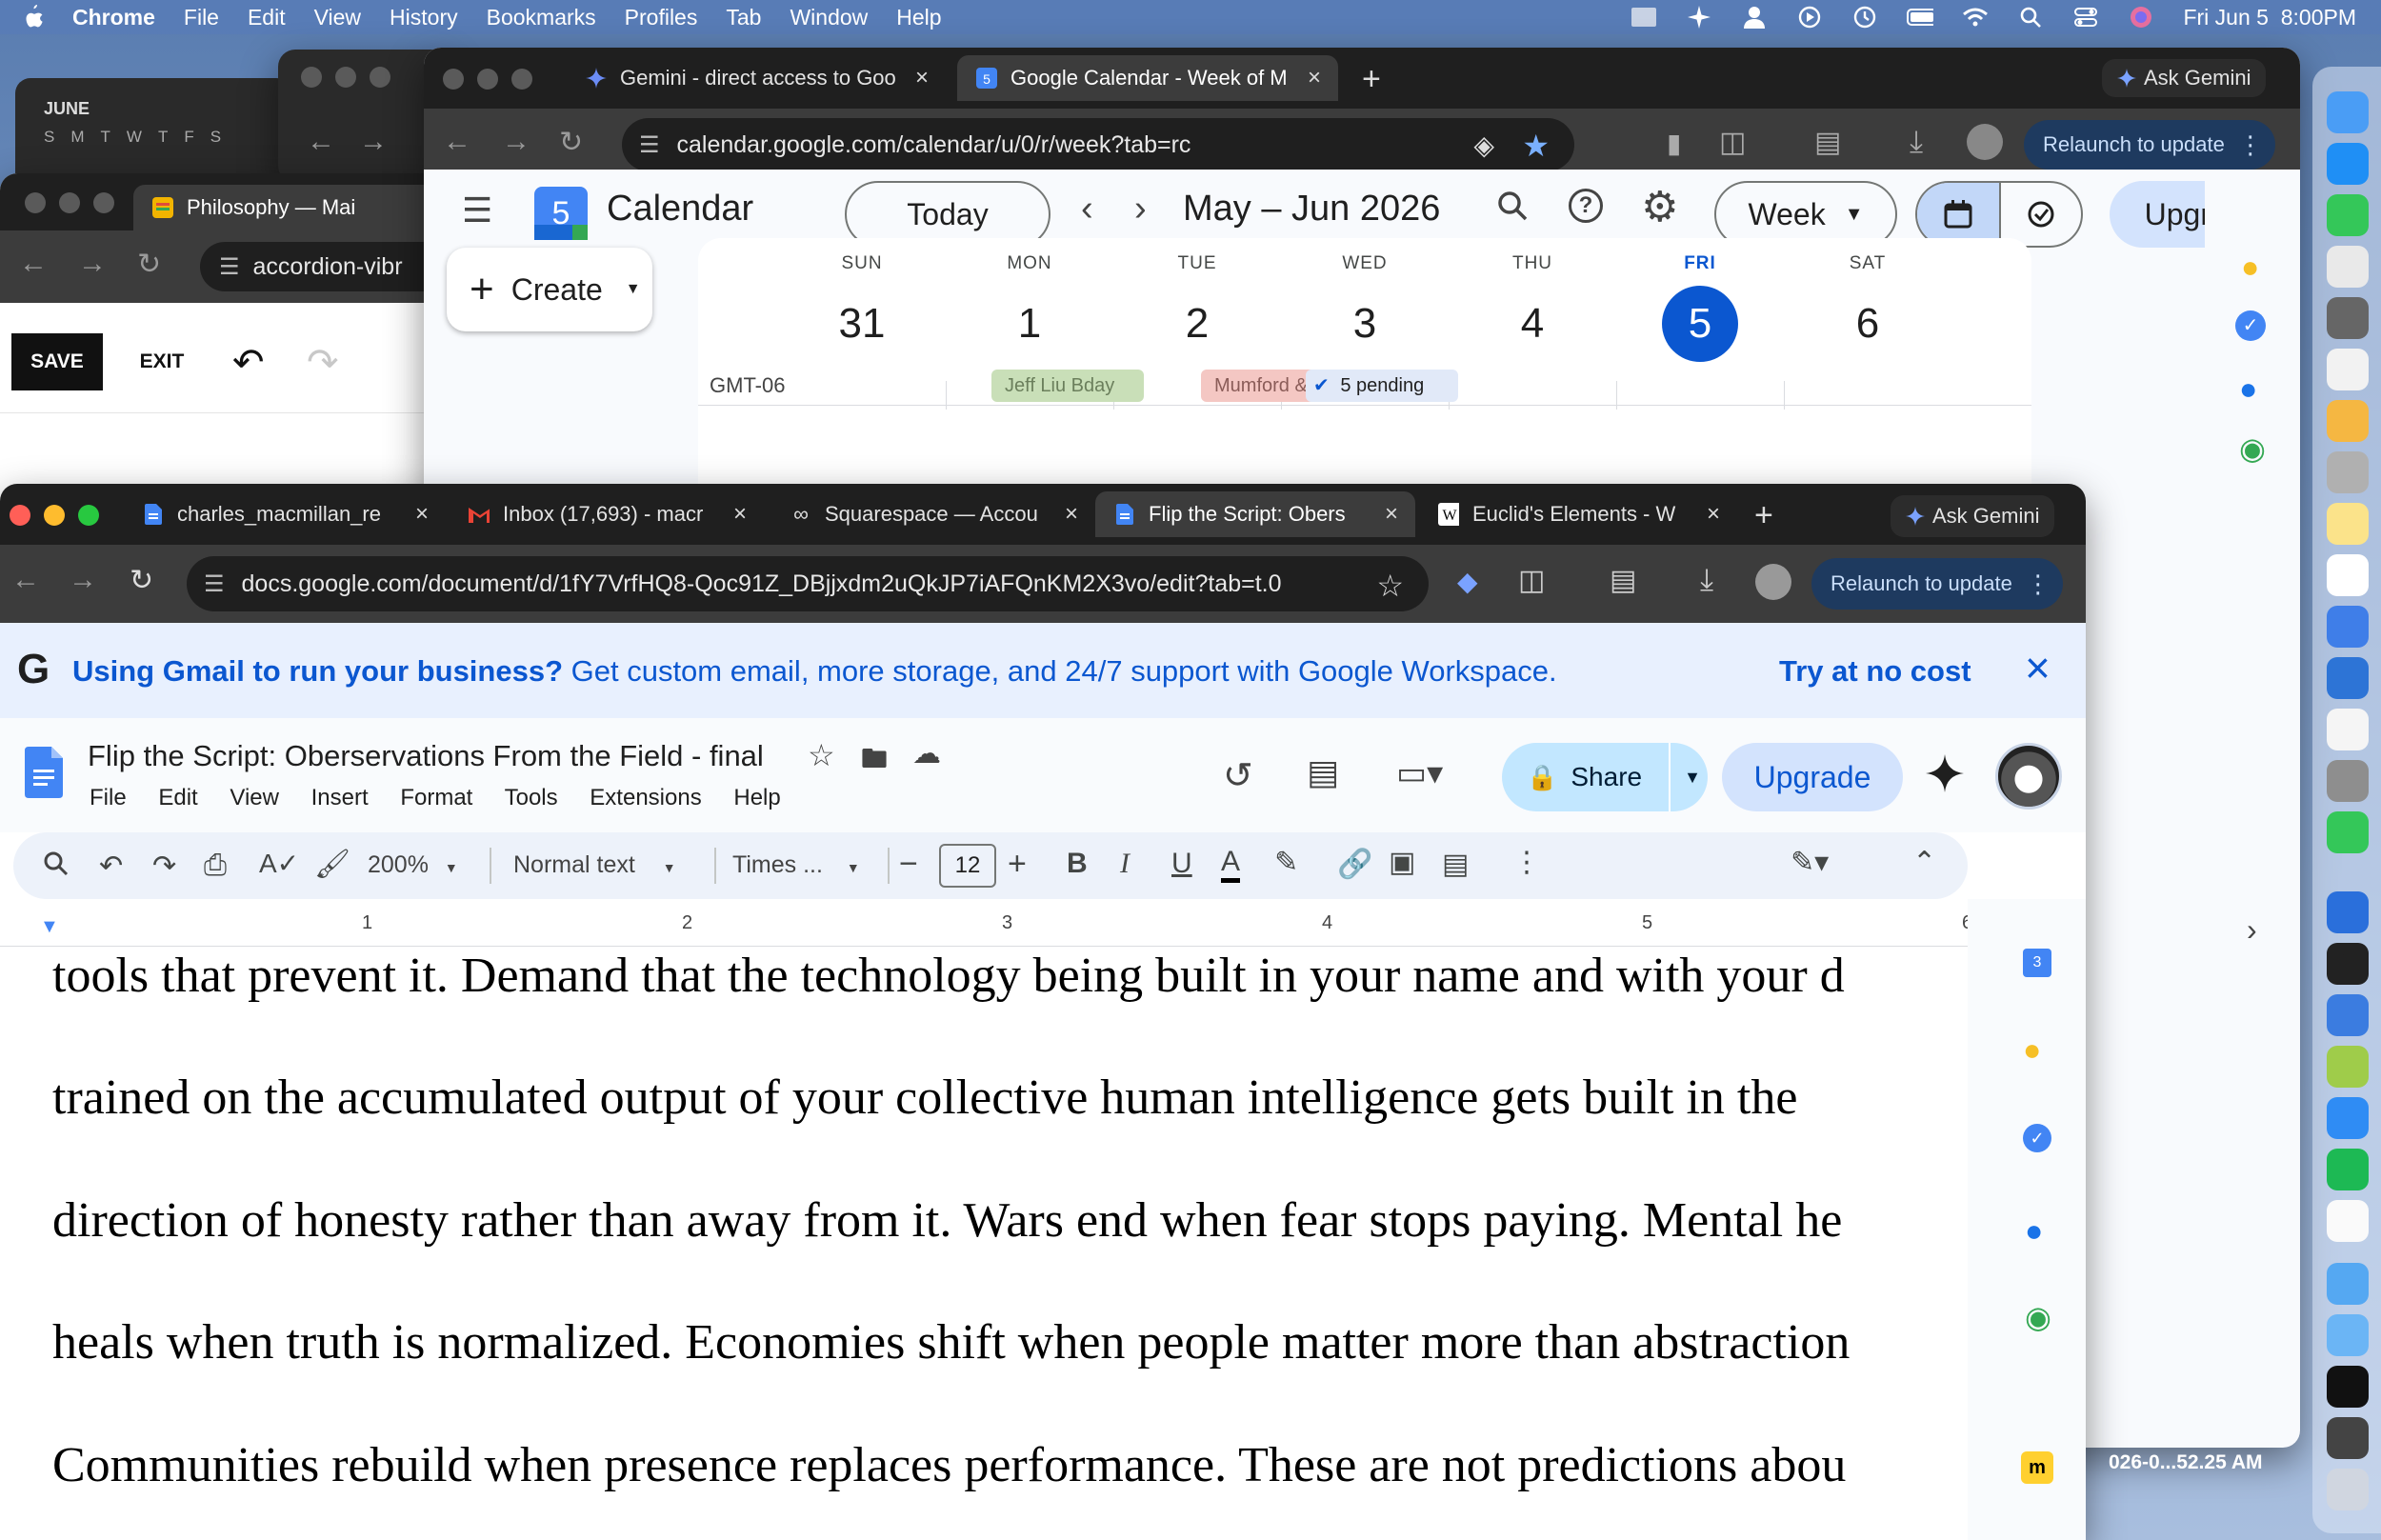 Image resolution: width=2381 pixels, height=1540 pixels. What do you see at coordinates (2348, 421) in the screenshot?
I see `photos-icon` at bounding box center [2348, 421].